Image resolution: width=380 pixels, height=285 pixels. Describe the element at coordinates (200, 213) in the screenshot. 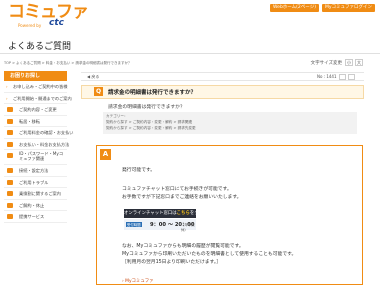

I see `chat-button-post: をクリック` at that location.